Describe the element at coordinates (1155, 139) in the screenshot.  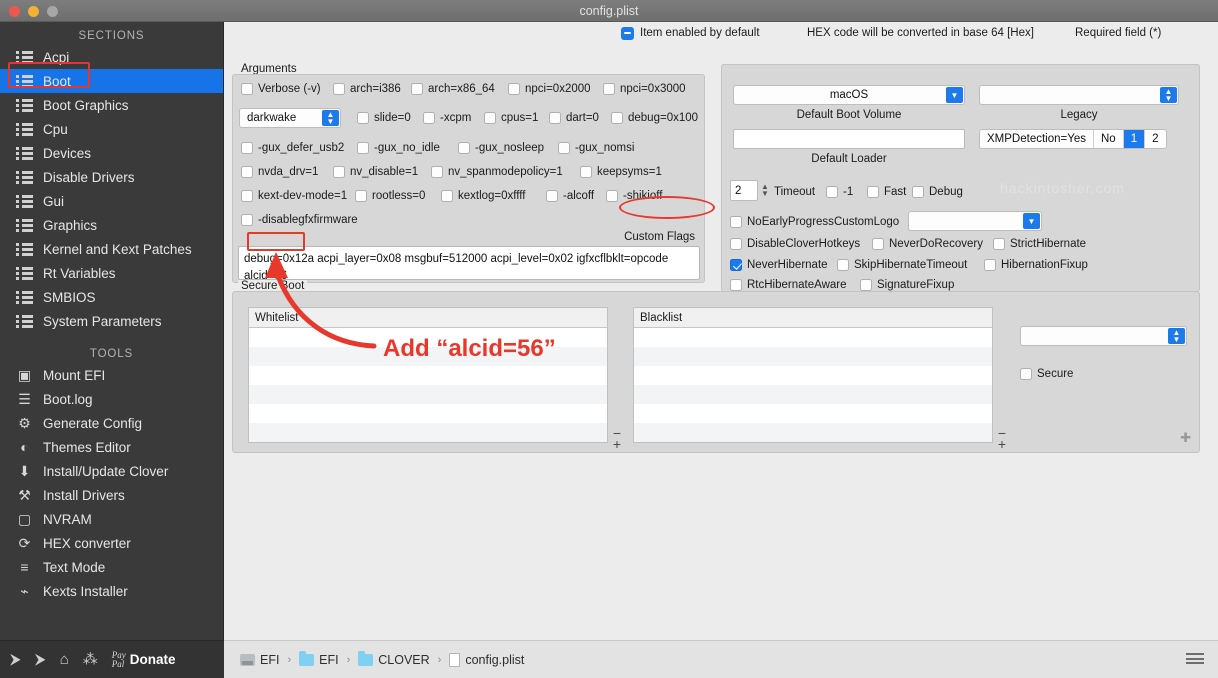
I see `segment-2: 2` at that location.